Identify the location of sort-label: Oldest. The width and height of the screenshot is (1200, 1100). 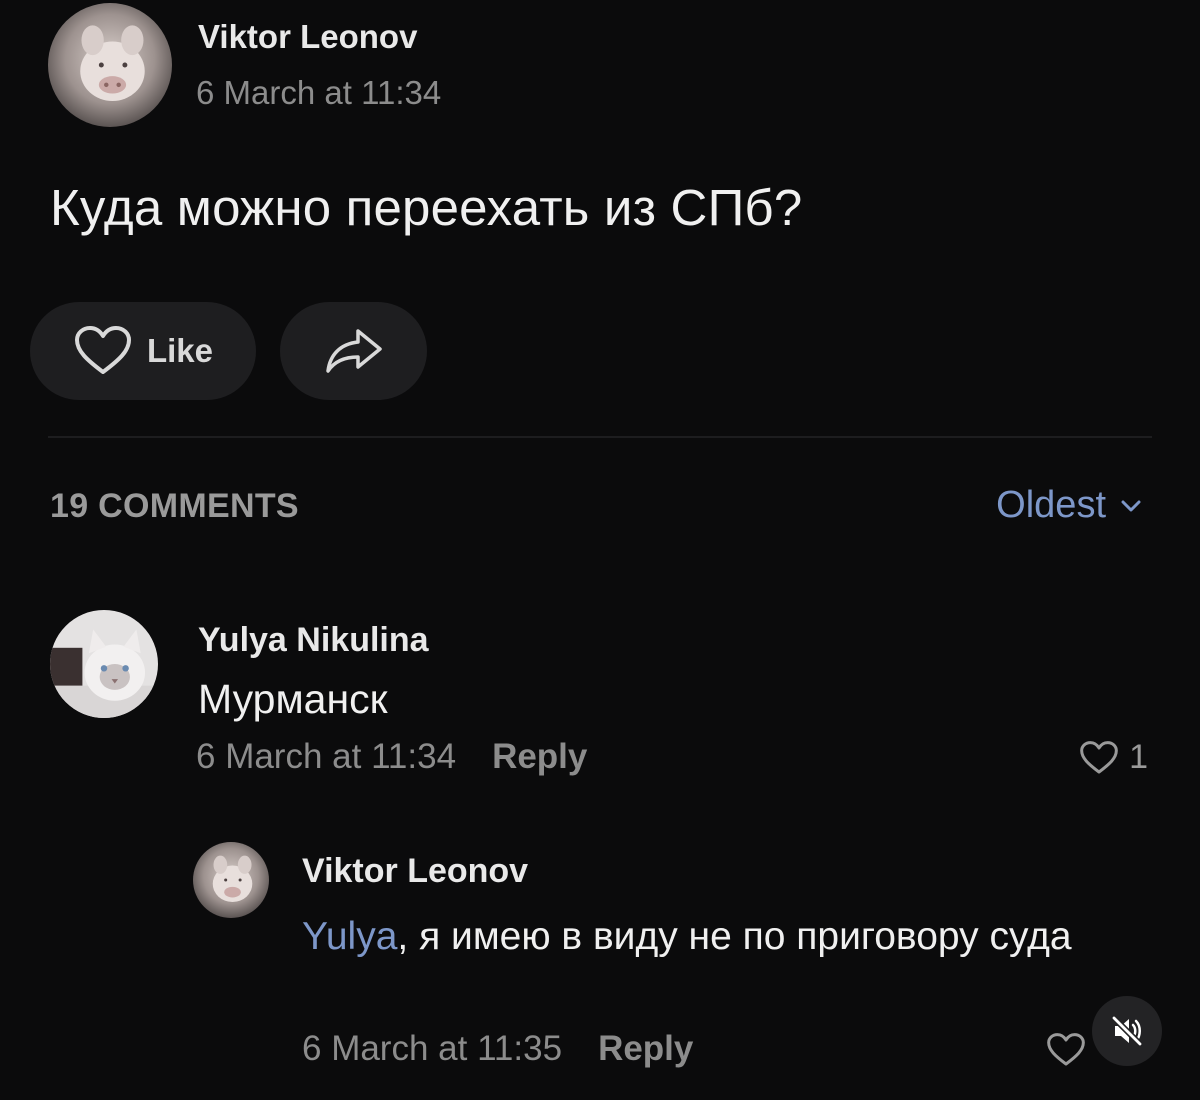
(1051, 505).